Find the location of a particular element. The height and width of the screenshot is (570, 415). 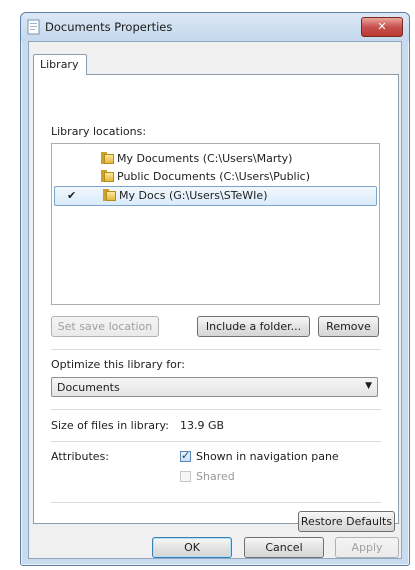

shown-in-navigation-label: Shown in navigation pane is located at coordinates (267, 456).